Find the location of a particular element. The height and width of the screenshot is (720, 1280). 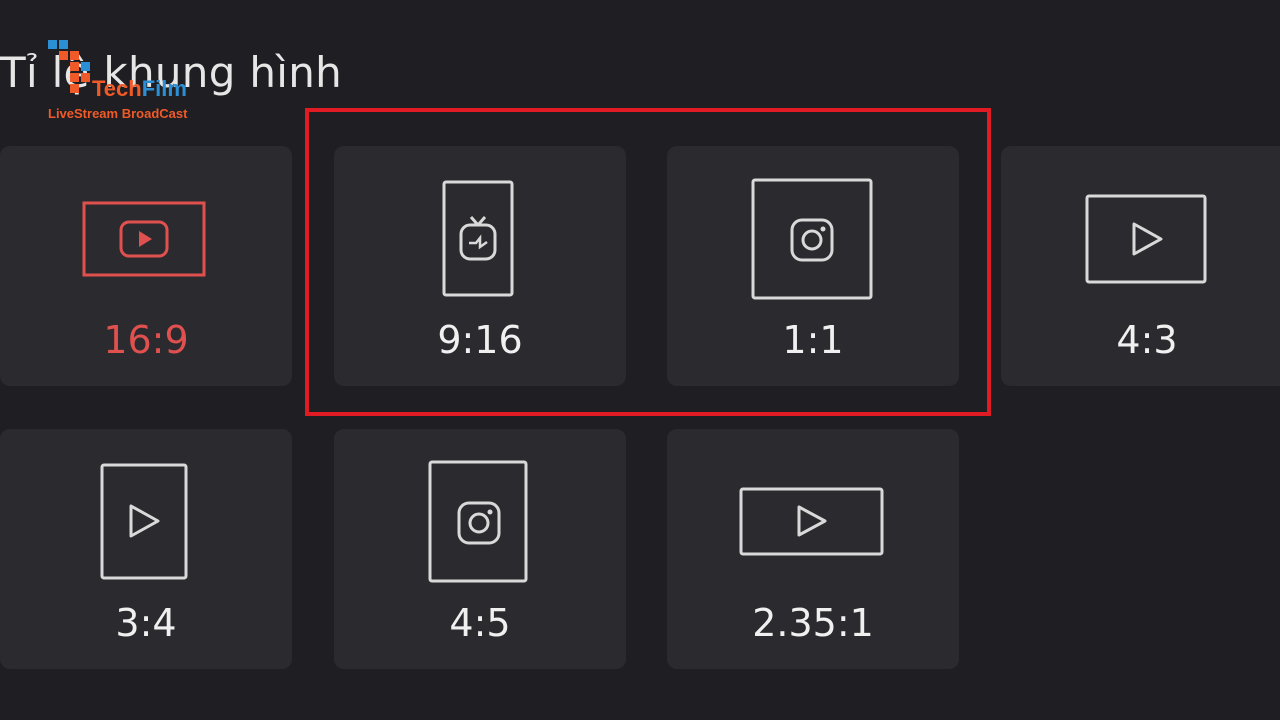

ratio-tile-3-4: 3:4 is located at coordinates (146, 549).